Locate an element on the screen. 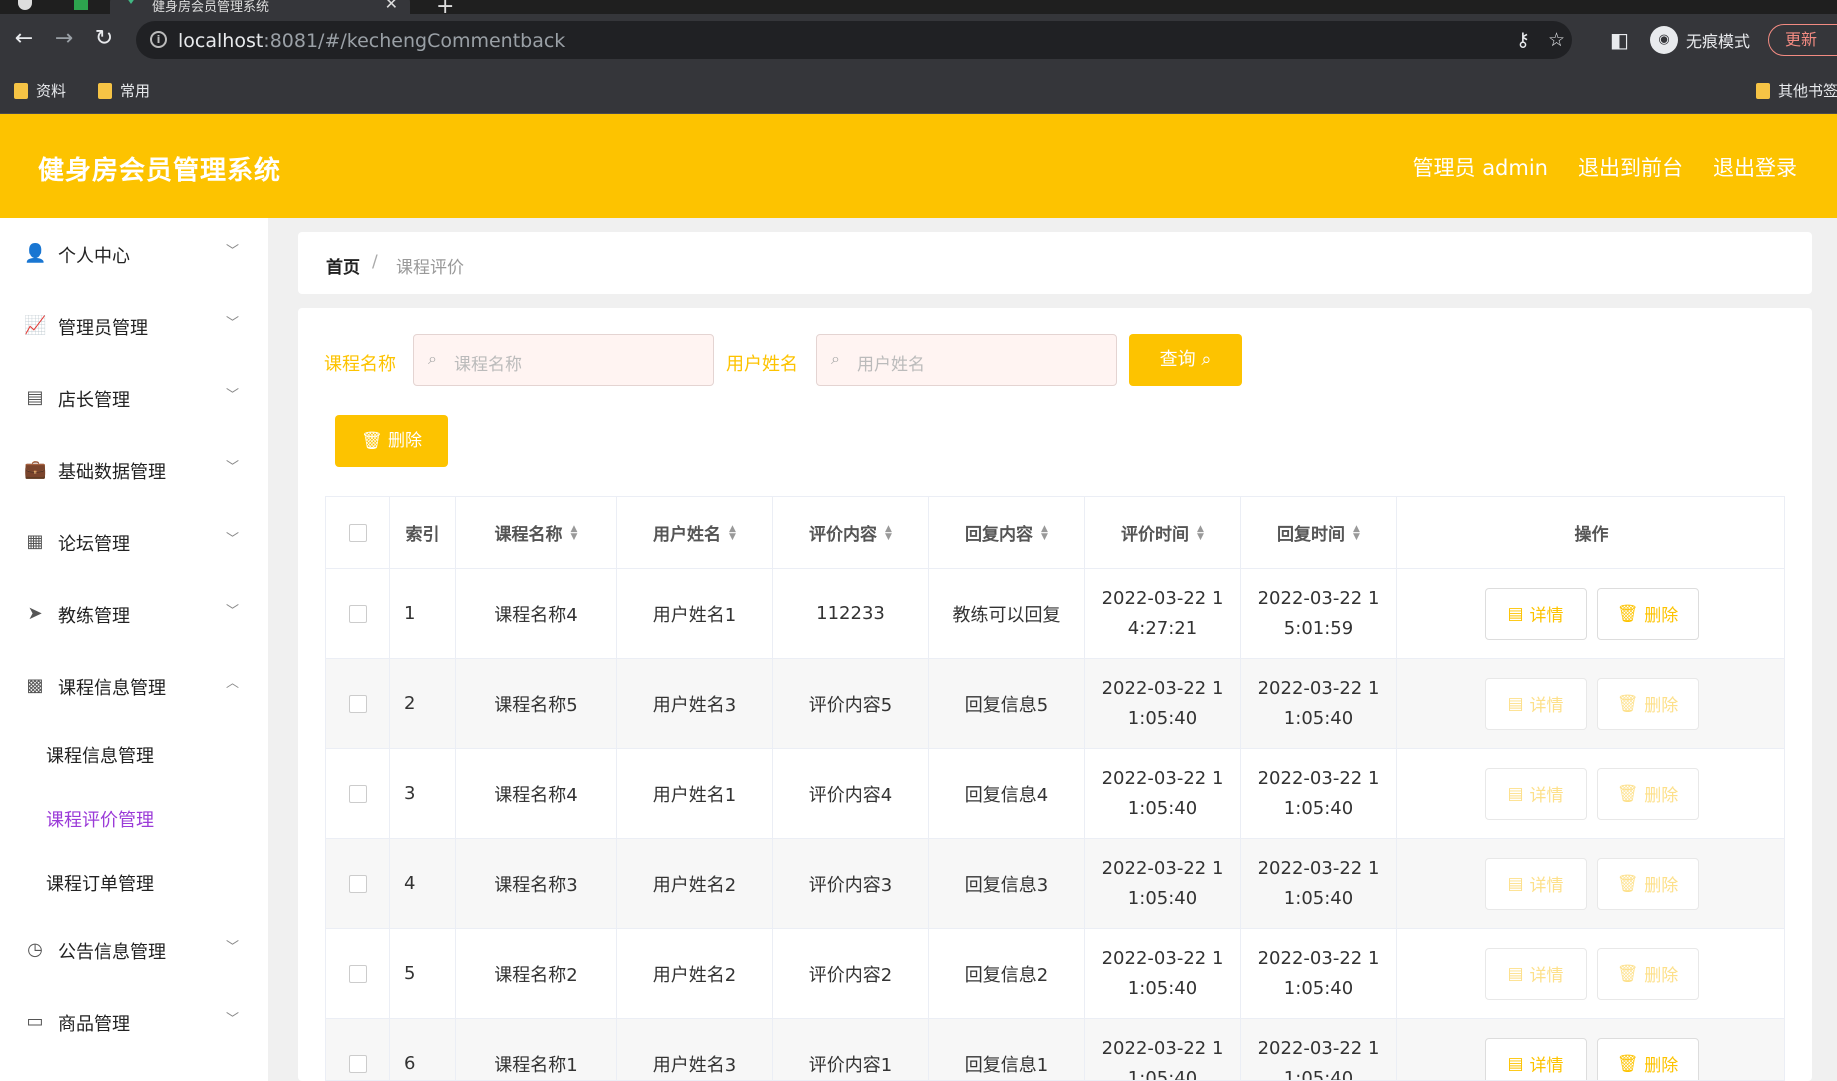 The width and height of the screenshot is (1837, 1081). time-line: 2022-03-22 1 is located at coordinates (1318, 598).